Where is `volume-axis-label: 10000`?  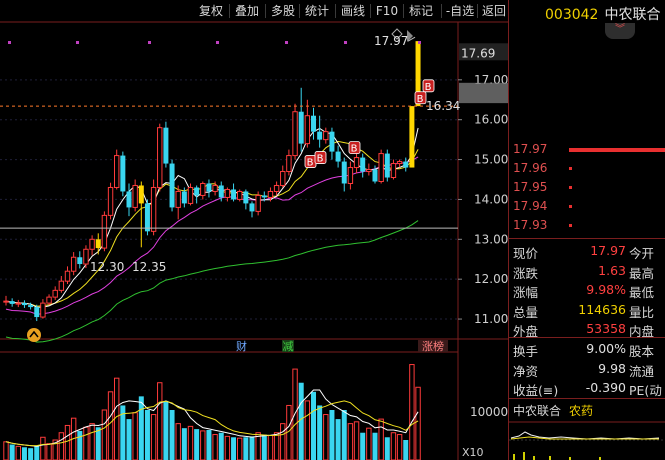 volume-axis-label: 10000 is located at coordinates (489, 412).